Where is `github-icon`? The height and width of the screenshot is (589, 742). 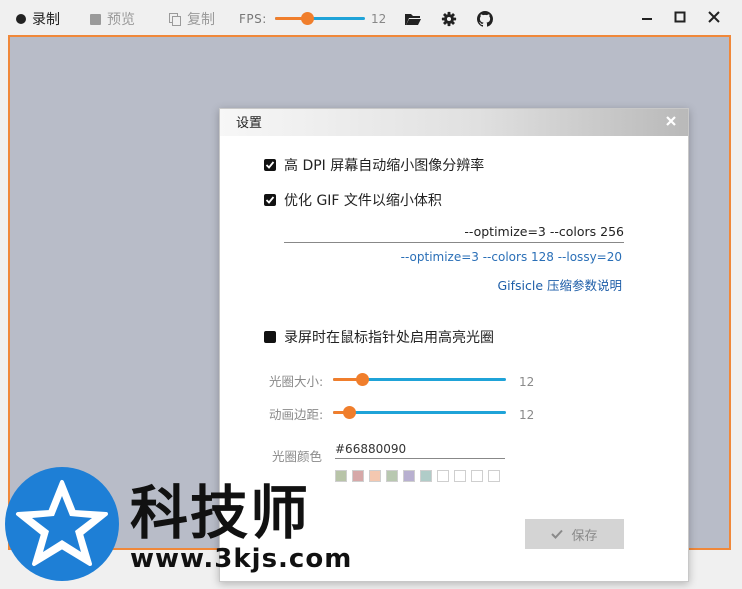 github-icon is located at coordinates (485, 19).